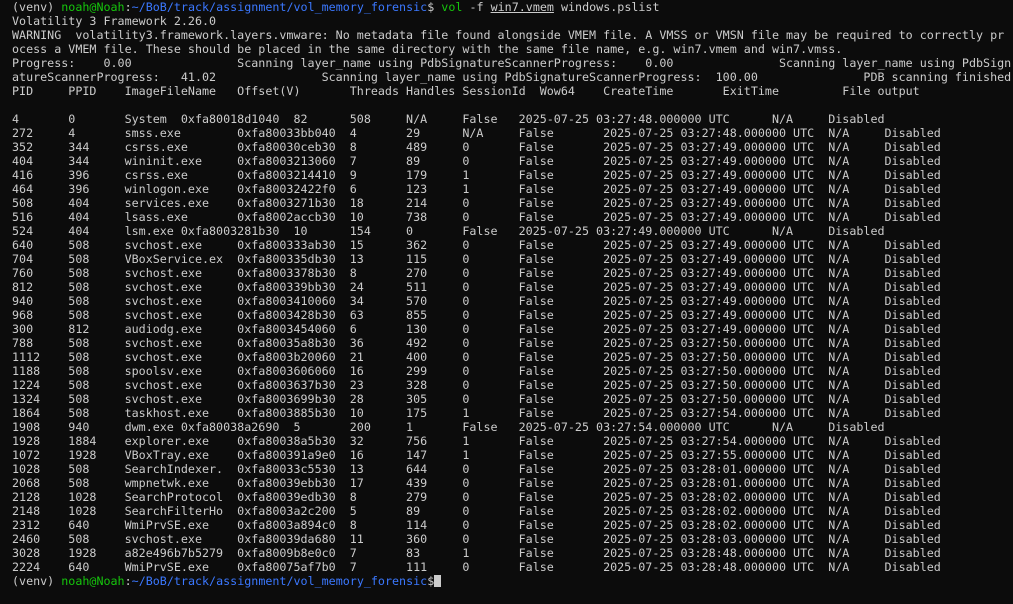  Describe the element at coordinates (114, 21) in the screenshot. I see `output-line: Volatility 3 Framework 2.26.0` at that location.